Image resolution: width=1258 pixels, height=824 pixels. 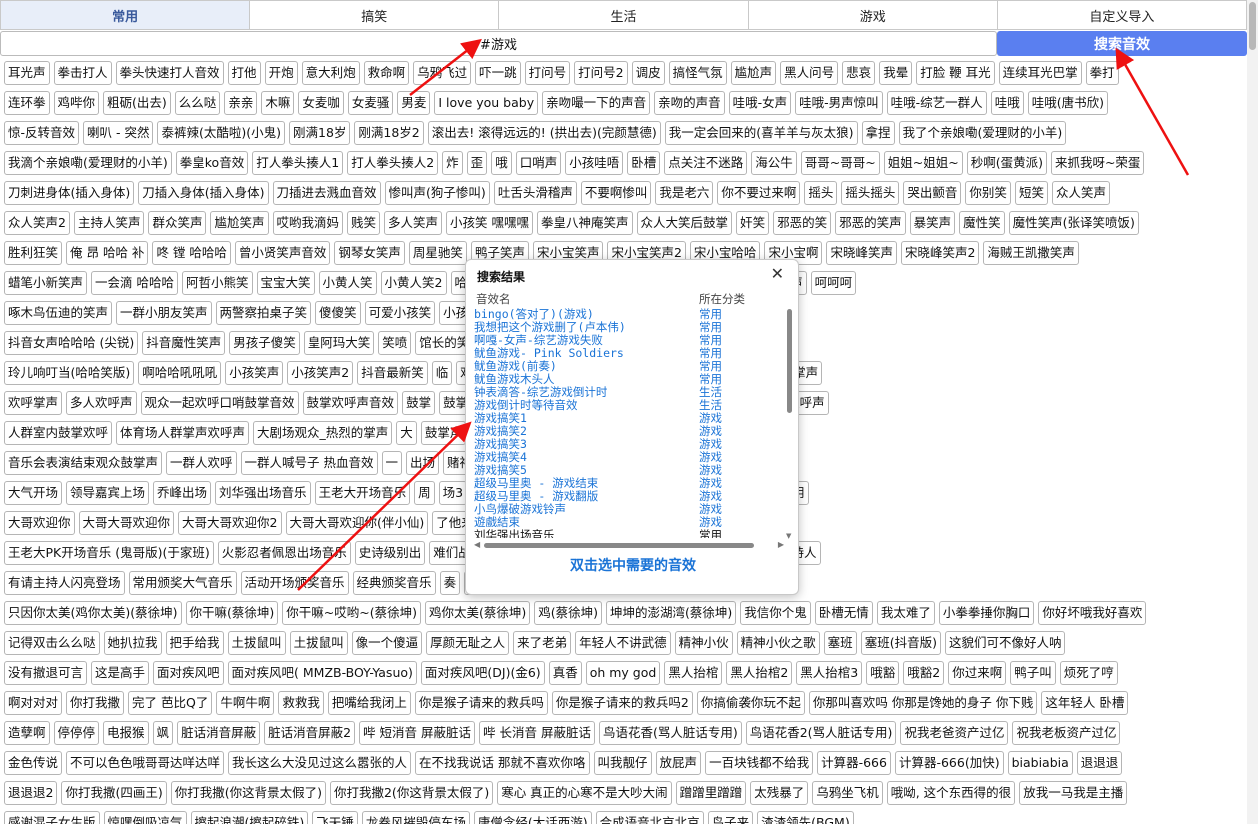 I want to click on sound-button: 刀刺进身体(插入身体), so click(x=69, y=193).